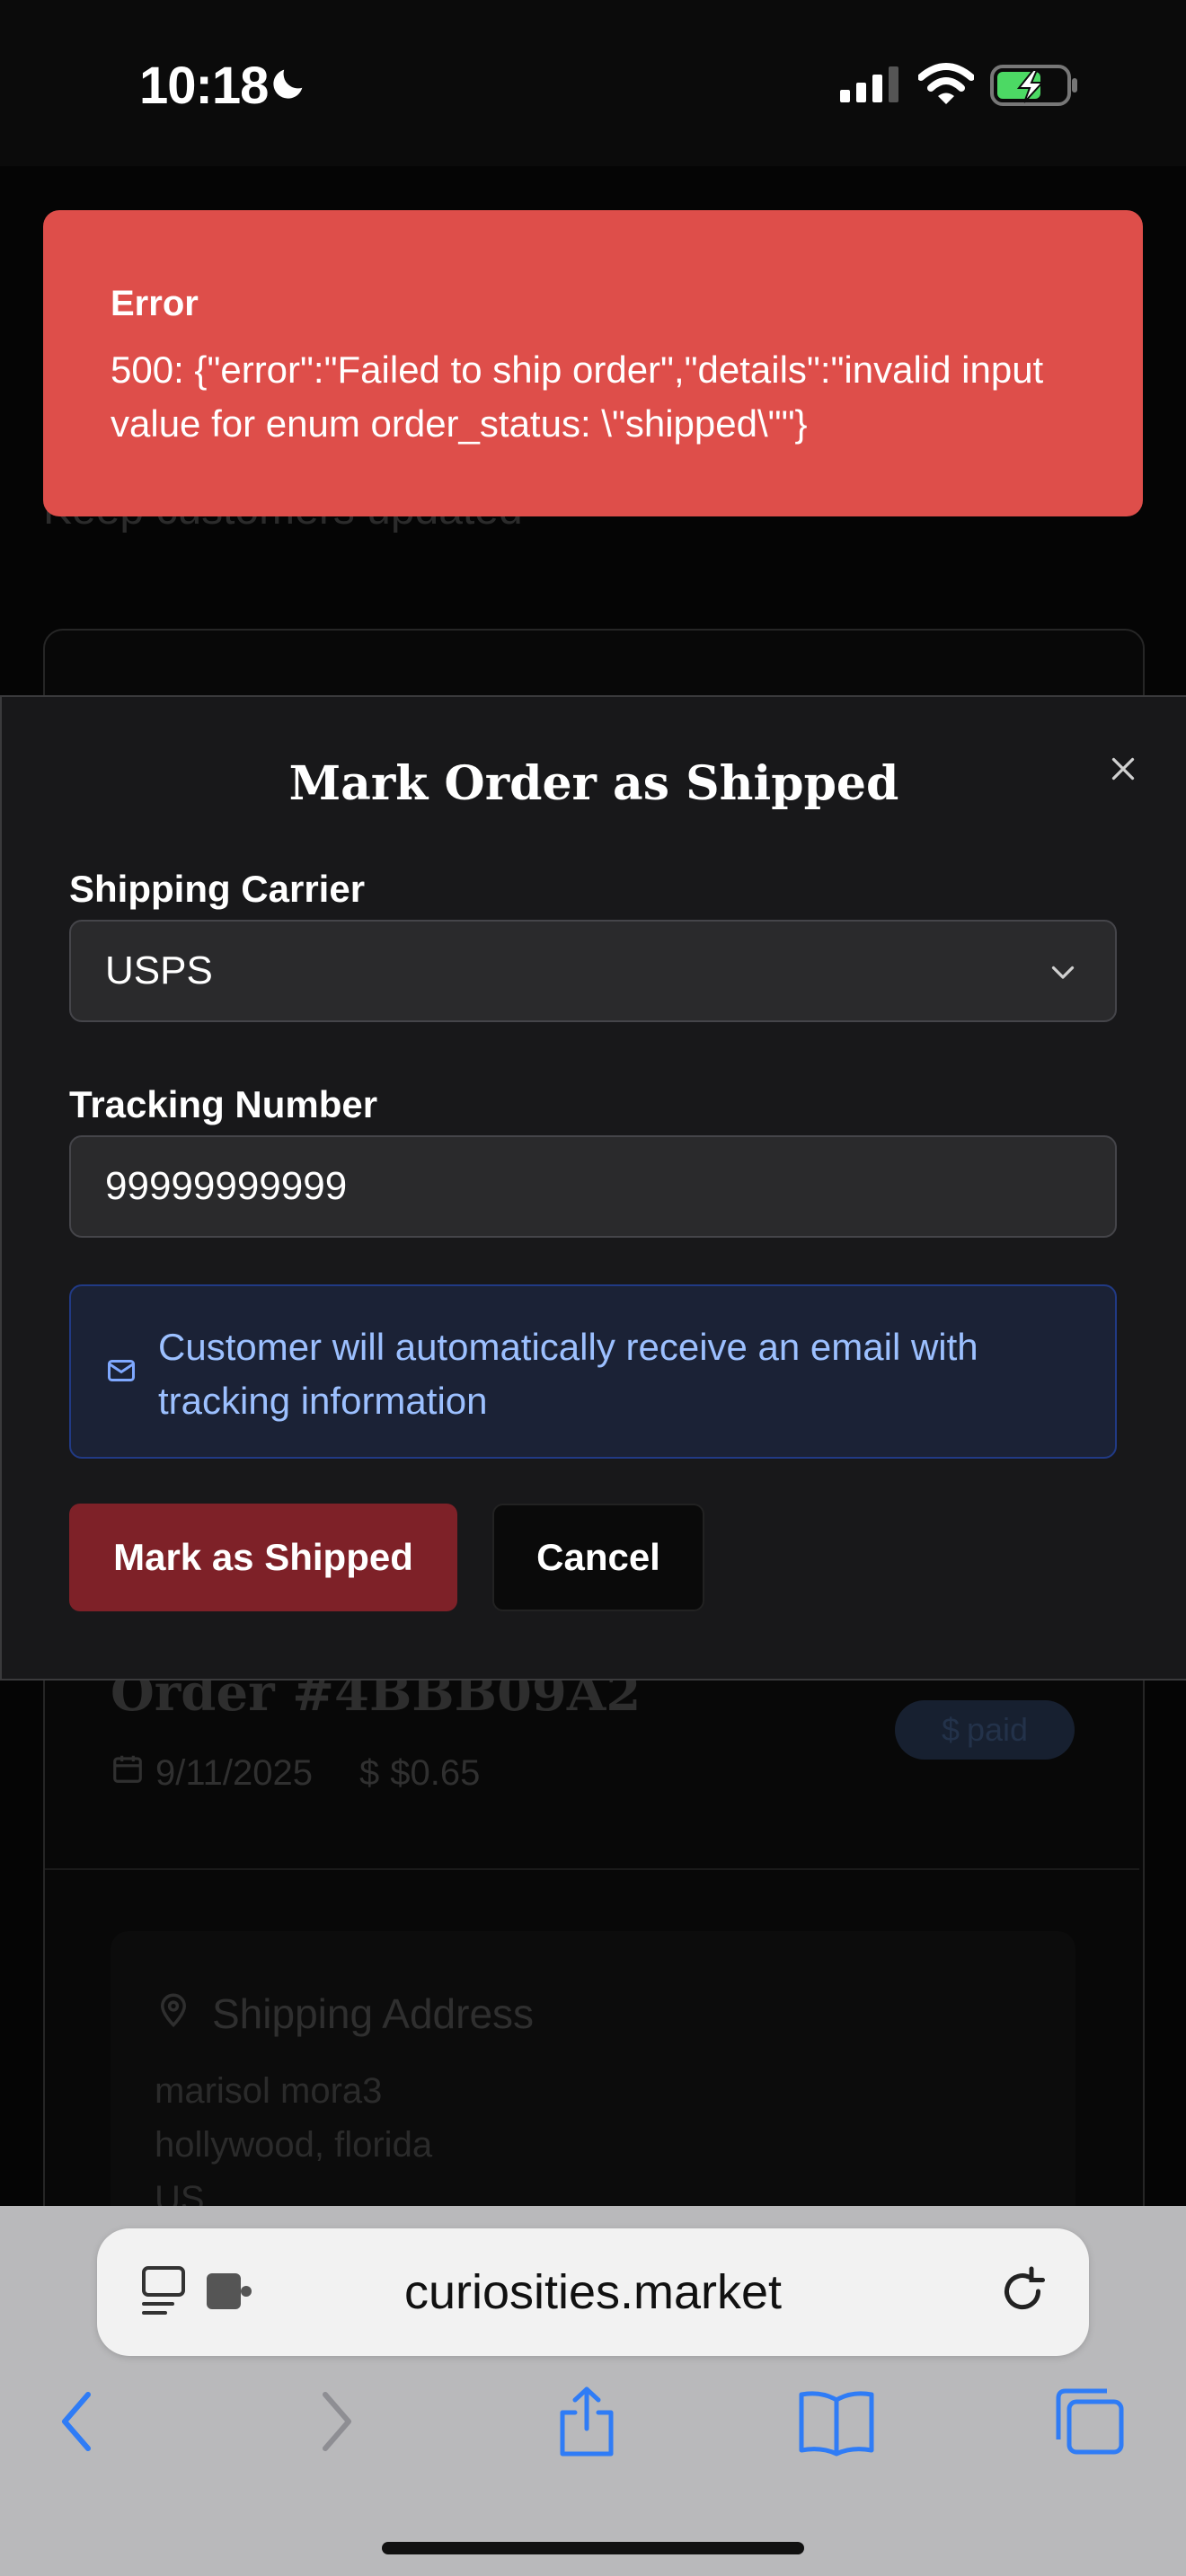  I want to click on address-line: hollywood, florida, so click(294, 2145).